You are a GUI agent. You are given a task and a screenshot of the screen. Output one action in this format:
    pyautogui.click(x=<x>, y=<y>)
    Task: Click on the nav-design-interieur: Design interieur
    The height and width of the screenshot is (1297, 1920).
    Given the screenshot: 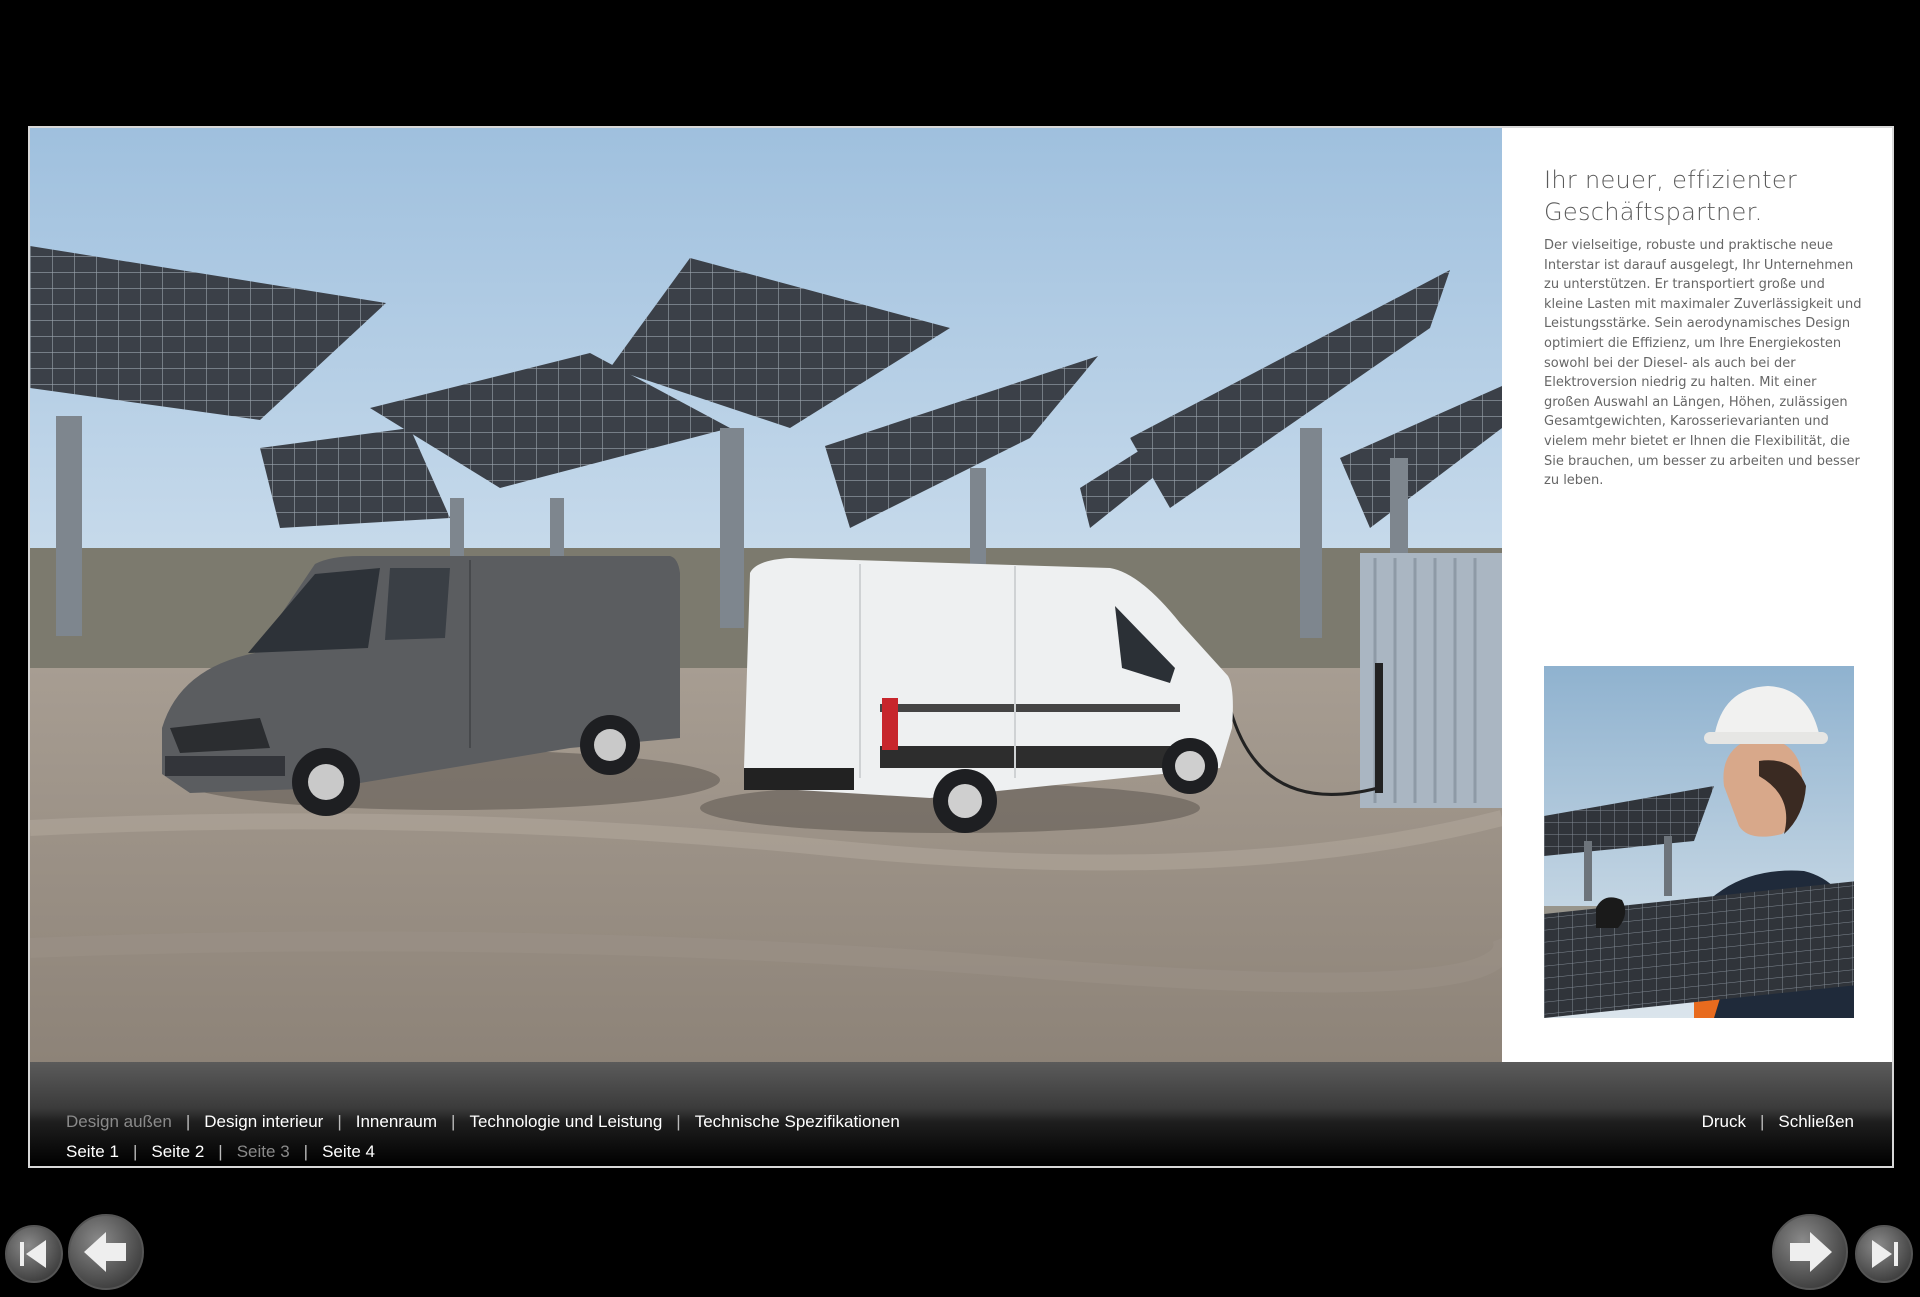 What is the action you would take?
    pyautogui.click(x=263, y=1122)
    